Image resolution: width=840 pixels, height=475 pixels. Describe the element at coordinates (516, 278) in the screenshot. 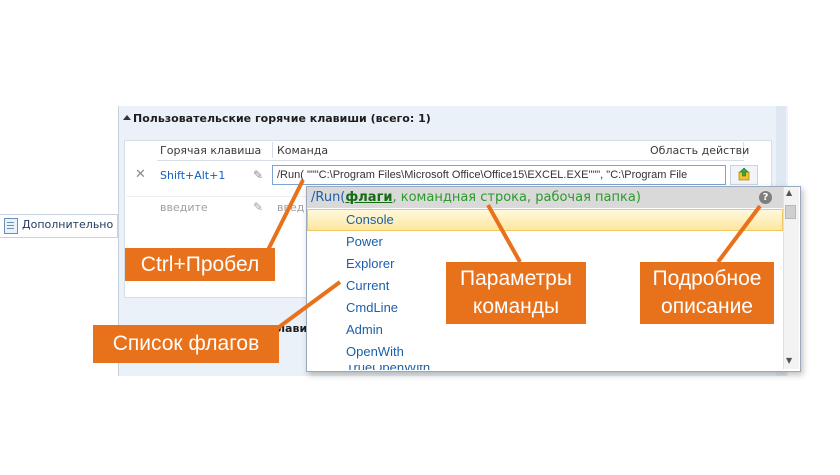

I see `callout-line: Параметры` at that location.